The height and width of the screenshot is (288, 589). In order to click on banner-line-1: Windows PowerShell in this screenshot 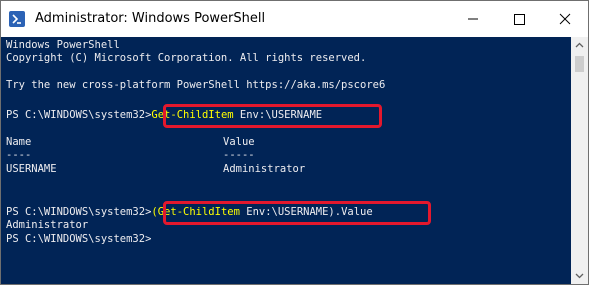, I will do `click(63, 45)`.